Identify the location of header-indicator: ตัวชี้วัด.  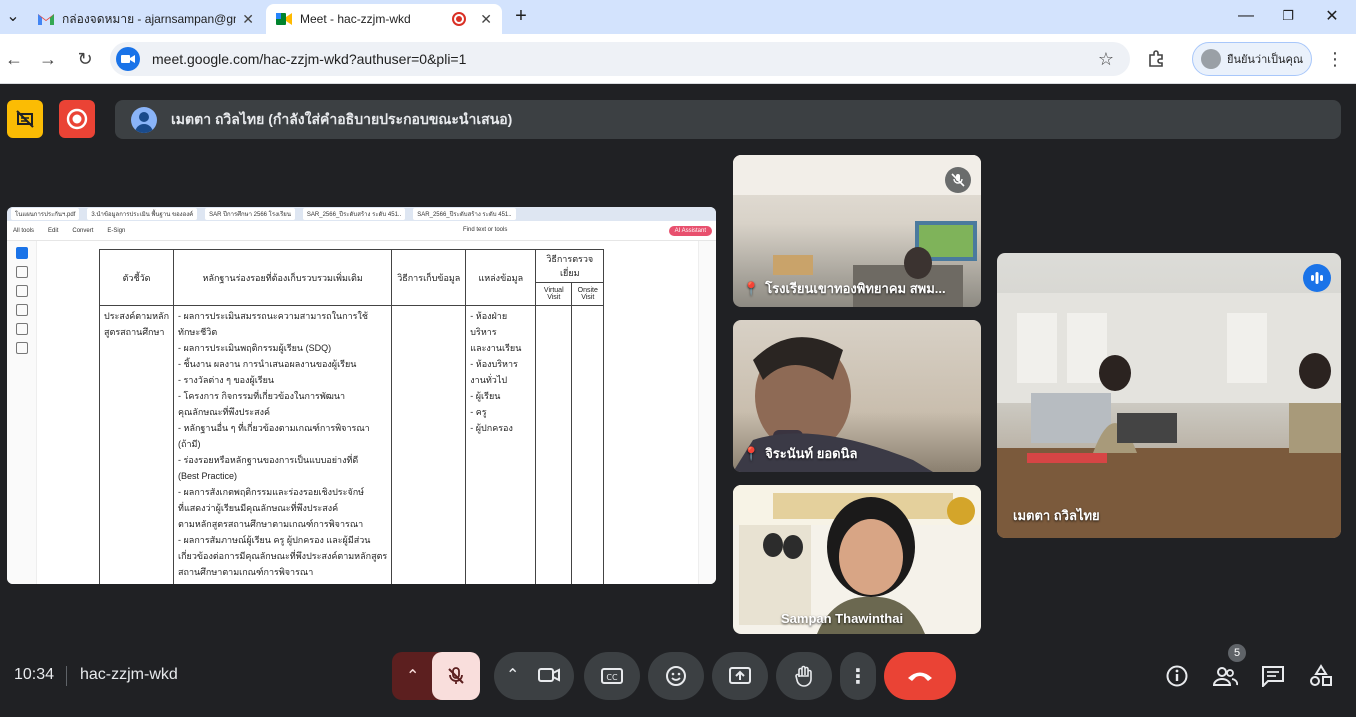
(136, 277).